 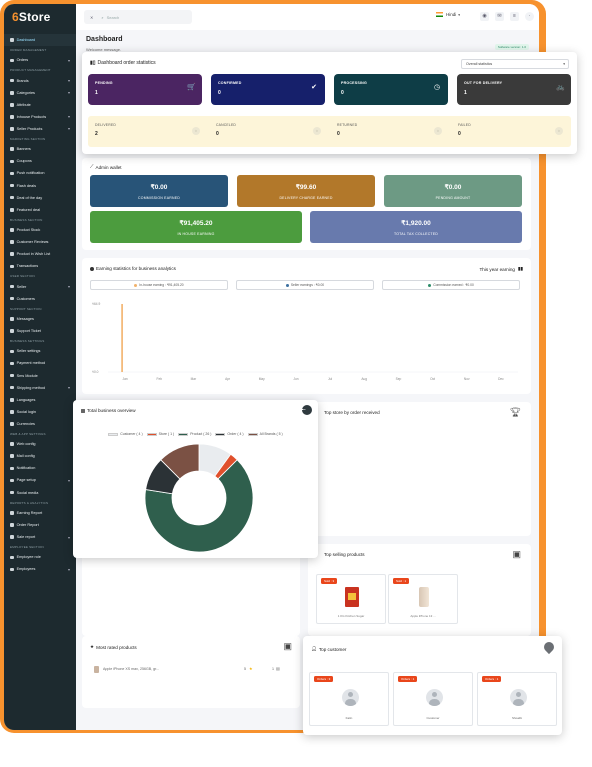 I want to click on sidebar-item-languages: Languages, so click(x=40, y=400).